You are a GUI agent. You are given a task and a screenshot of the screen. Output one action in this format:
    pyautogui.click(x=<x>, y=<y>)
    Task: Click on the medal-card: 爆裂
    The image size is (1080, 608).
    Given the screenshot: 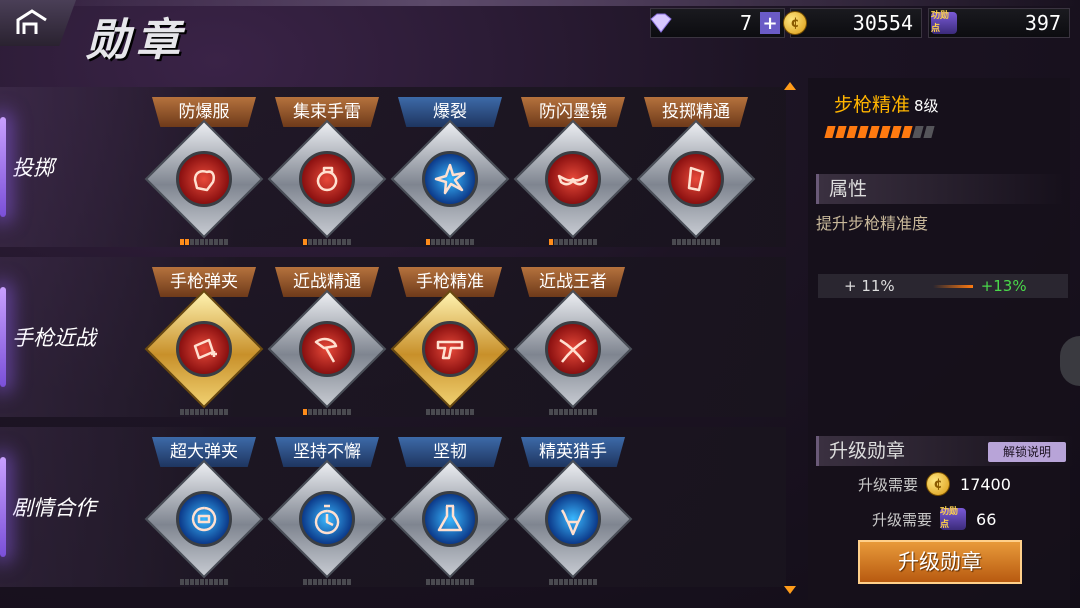 What is the action you would take?
    pyautogui.click(x=450, y=169)
    